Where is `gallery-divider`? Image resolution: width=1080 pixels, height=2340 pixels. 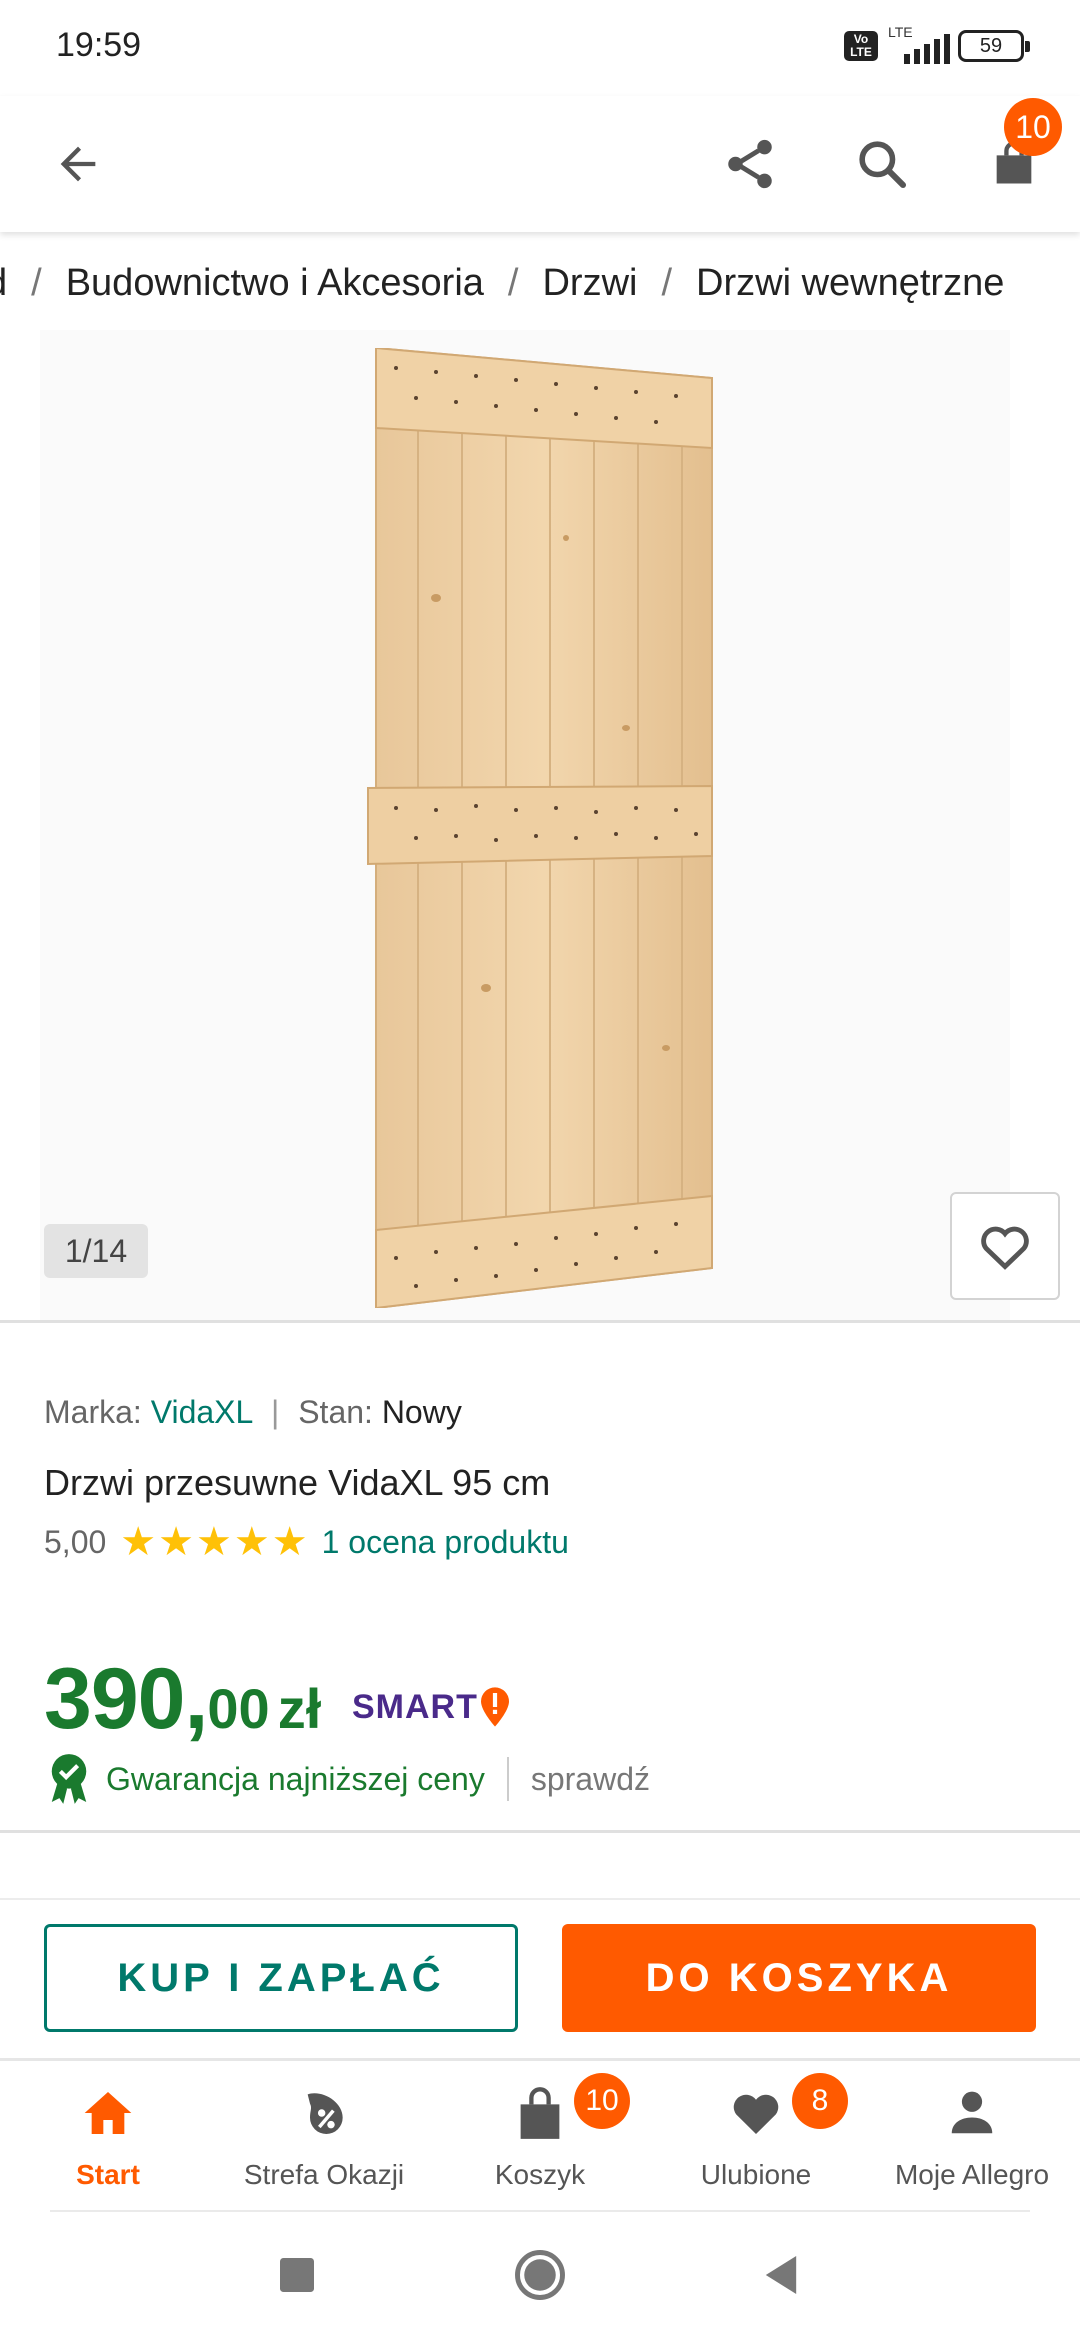
gallery-divider is located at coordinates (540, 1321).